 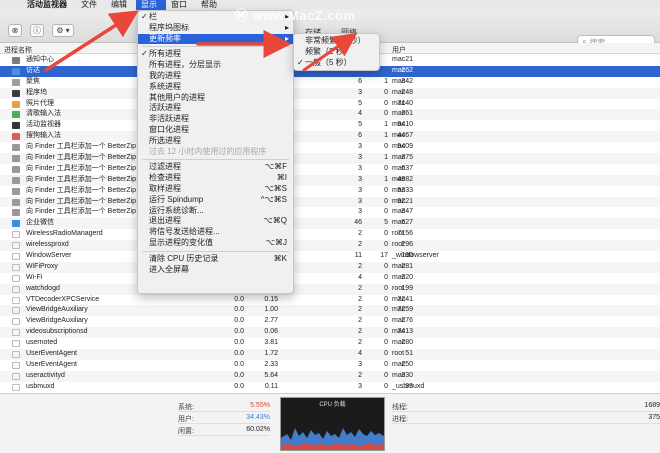 I want to click on table-row: watchdogd 2 0 199 root, so click(x=330, y=289).